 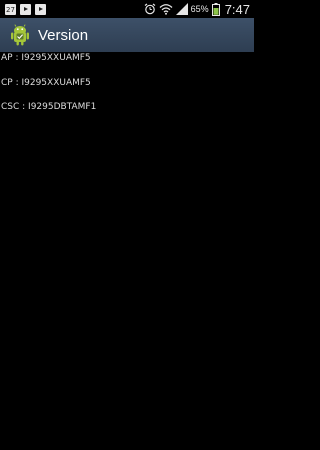 What do you see at coordinates (166, 9) in the screenshot?
I see `wifi-icon` at bounding box center [166, 9].